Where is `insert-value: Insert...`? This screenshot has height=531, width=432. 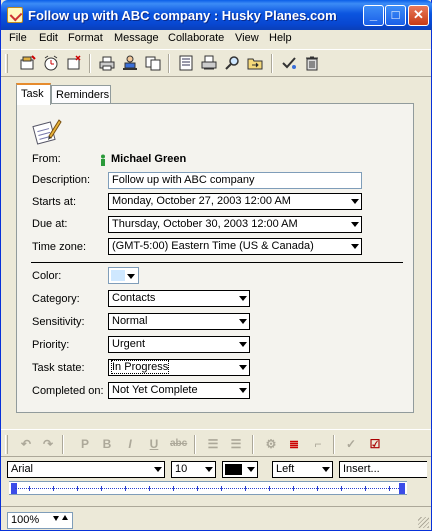
insert-value: Insert... is located at coordinates (361, 469).